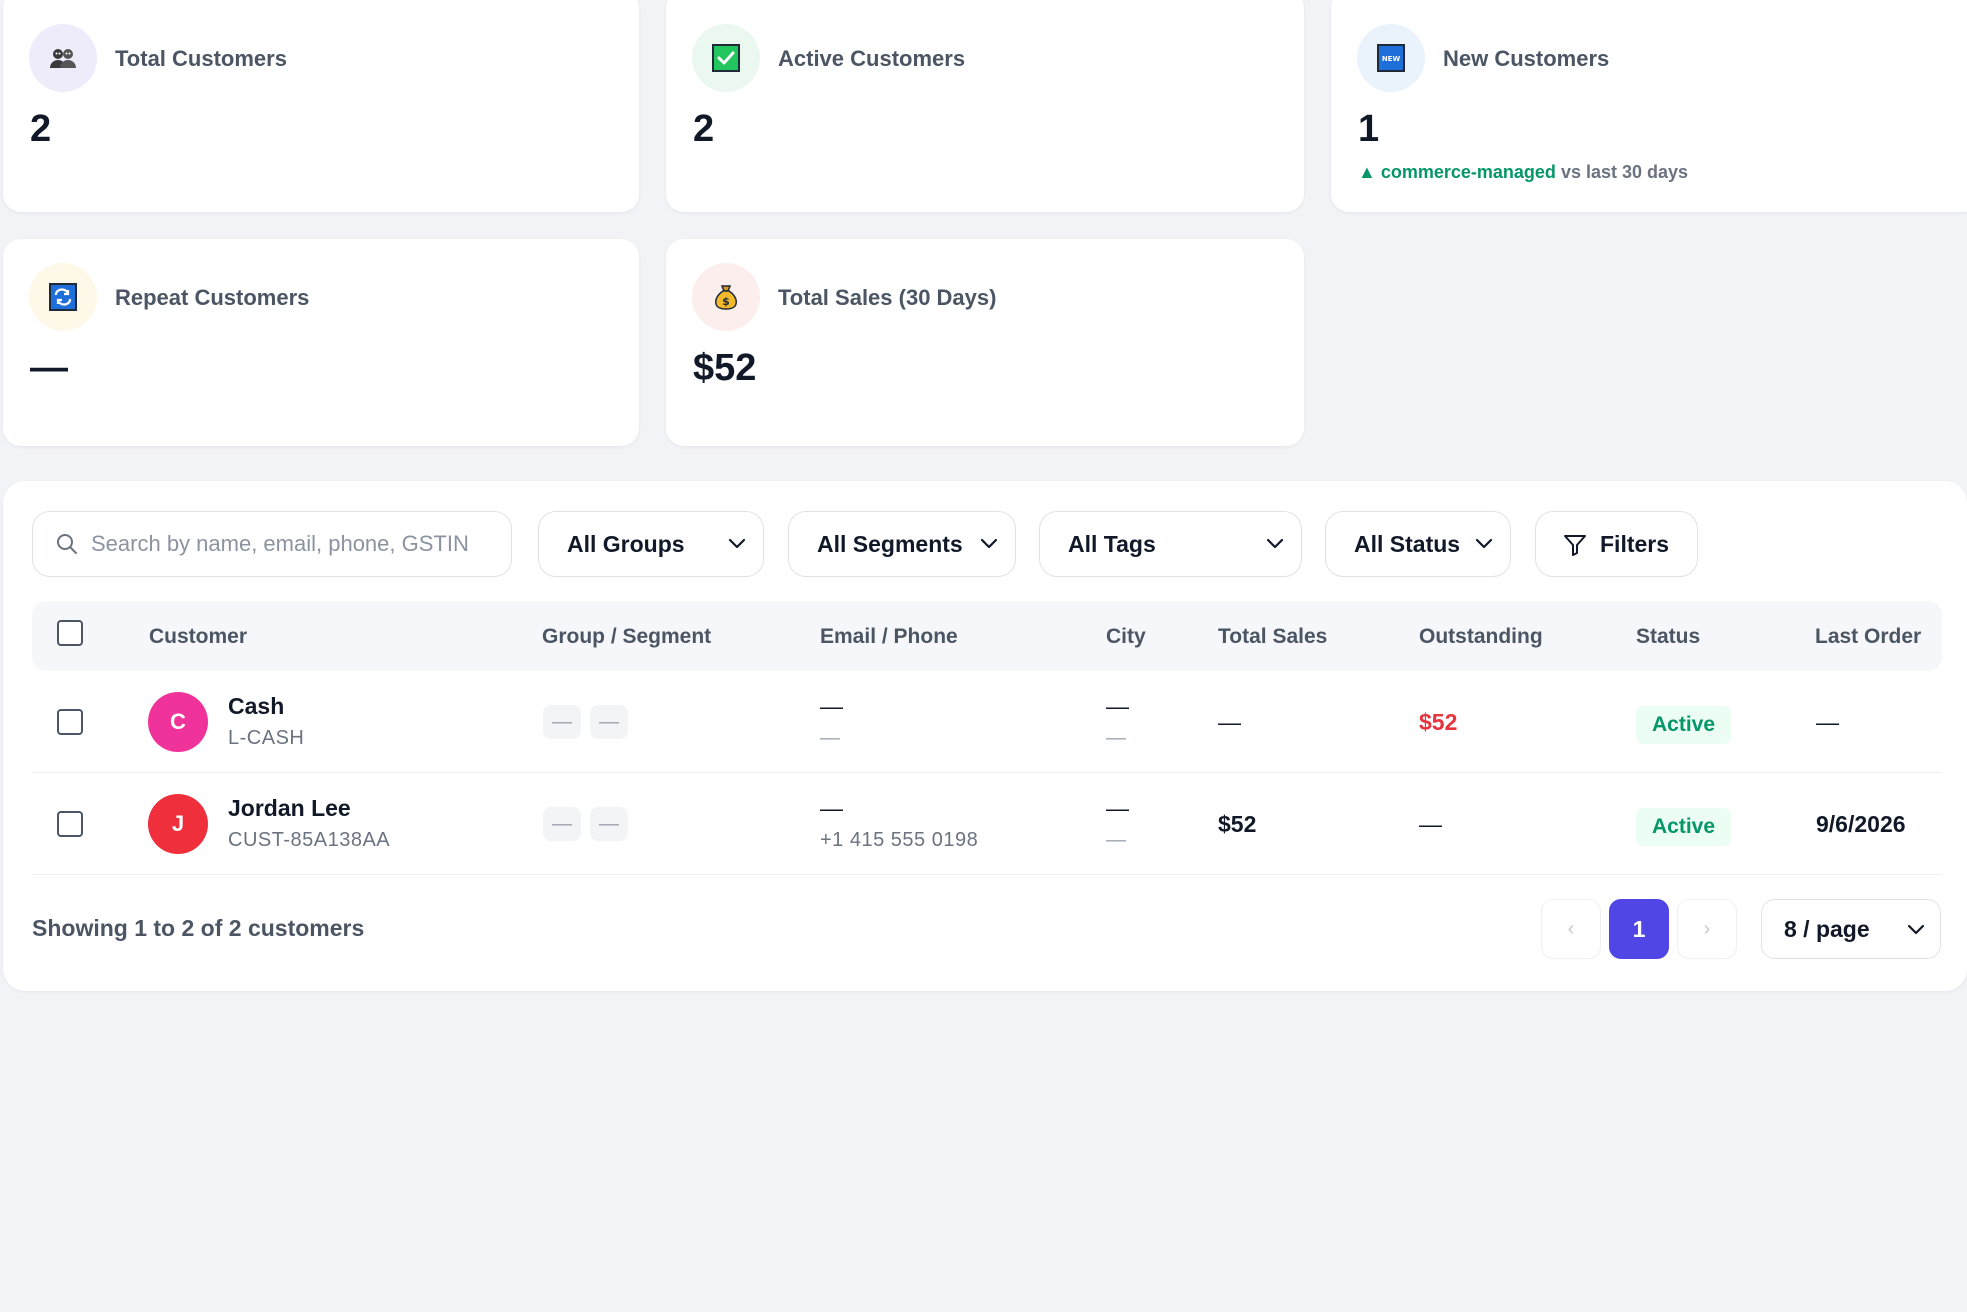 The height and width of the screenshot is (1312, 1967). What do you see at coordinates (1827, 928) in the screenshot?
I see `page-size-value: 8 / page` at bounding box center [1827, 928].